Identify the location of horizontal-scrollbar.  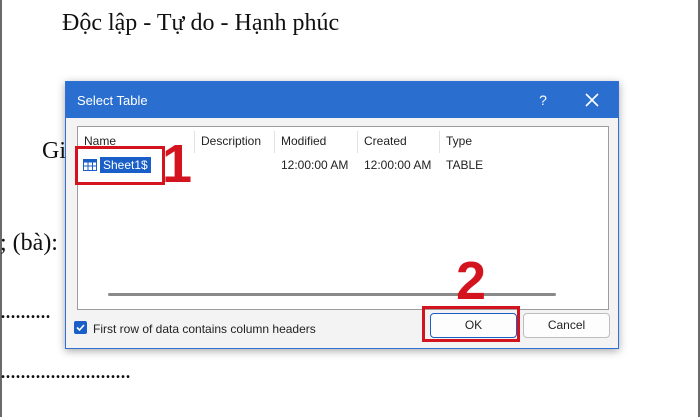
(332, 294).